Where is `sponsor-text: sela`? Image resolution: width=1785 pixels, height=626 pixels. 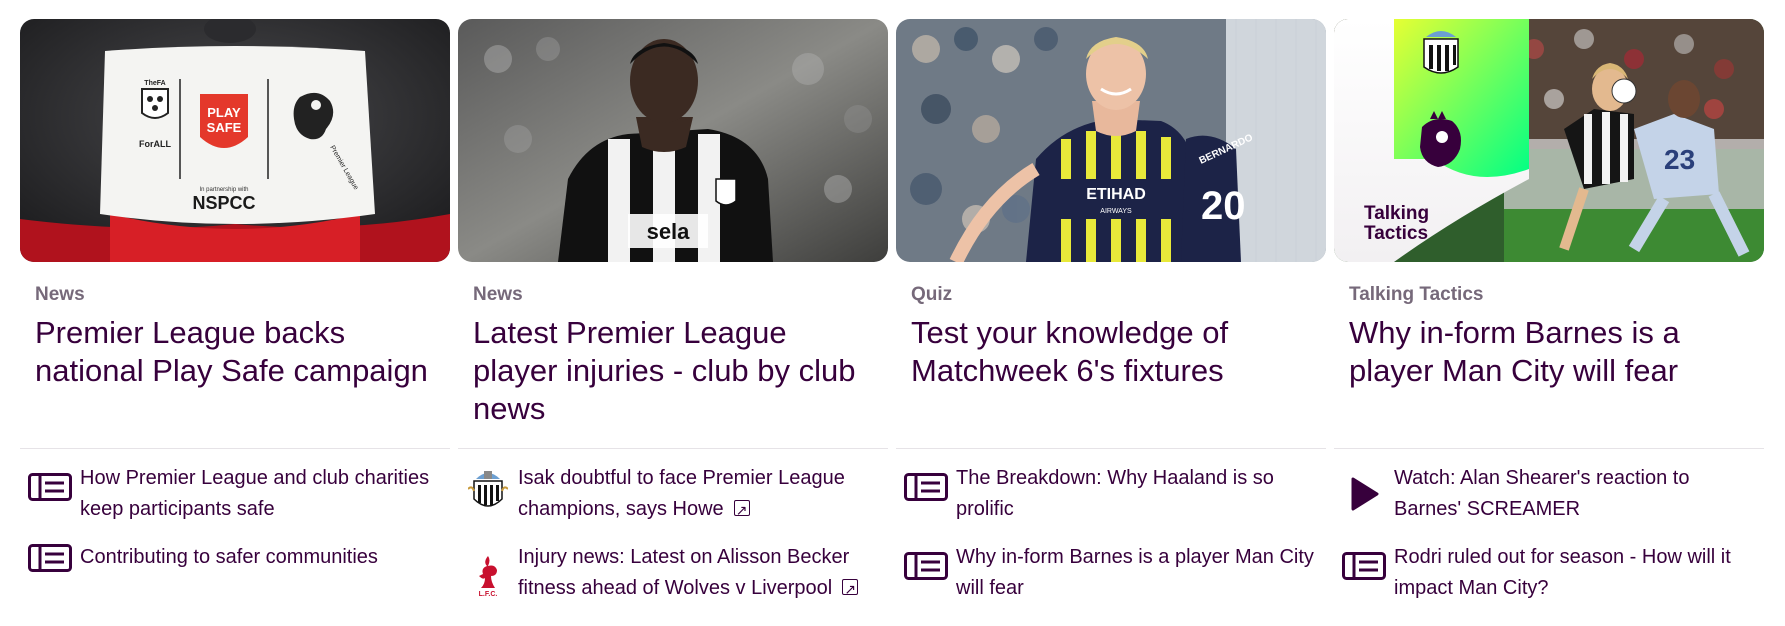
sponsor-text: sela is located at coordinates (669, 231).